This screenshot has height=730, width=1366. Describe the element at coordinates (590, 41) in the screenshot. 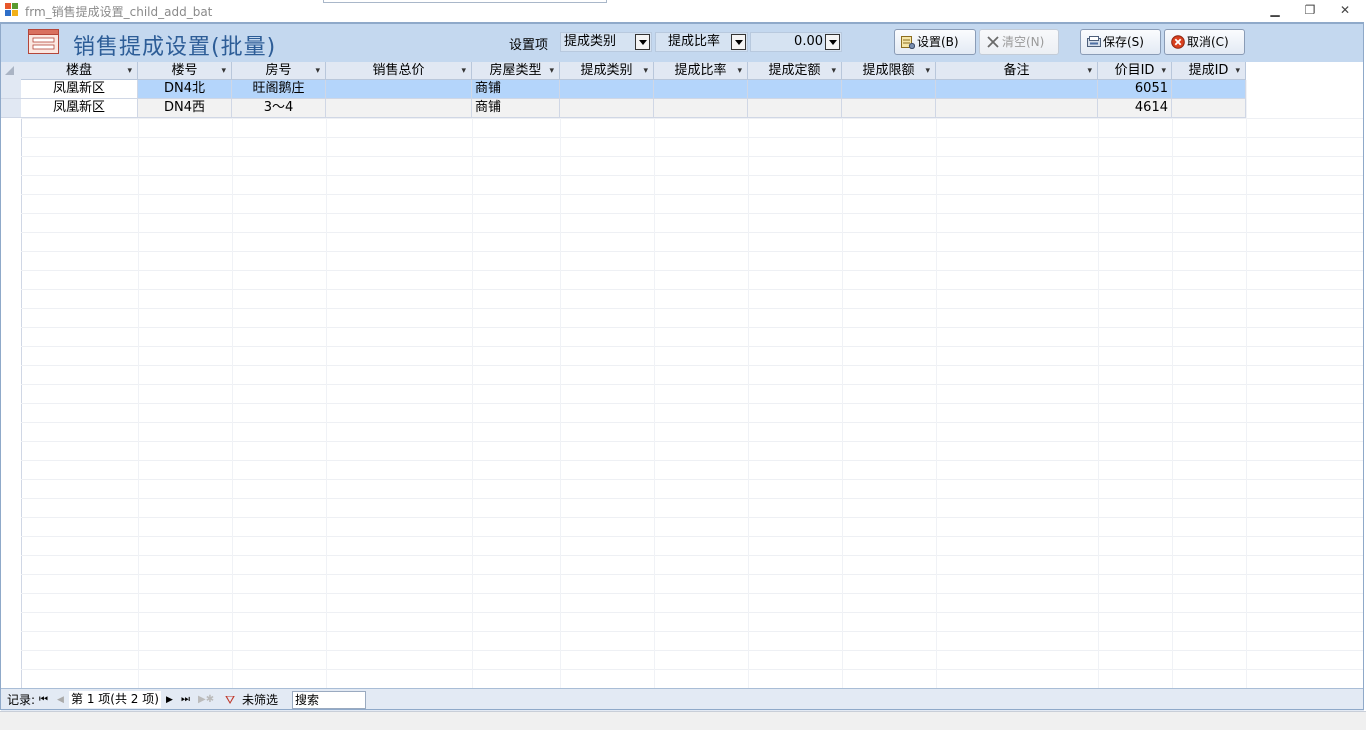

I see `setting-type-value: 提成类别` at that location.